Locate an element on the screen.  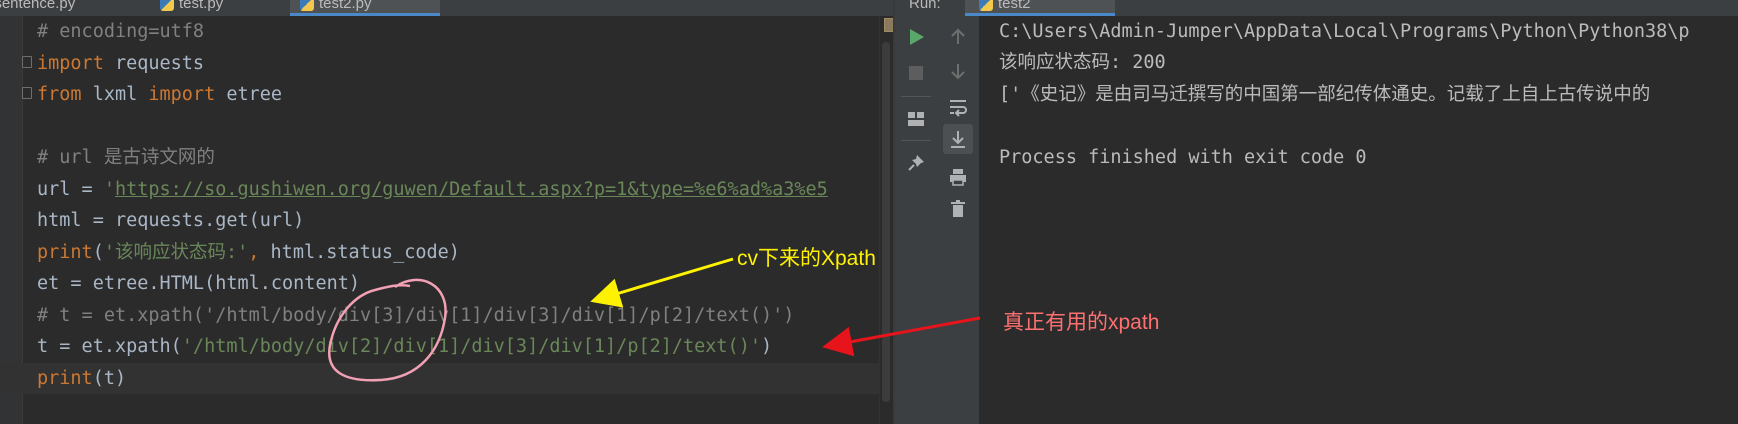
red-arrow is located at coordinates (901, 336).